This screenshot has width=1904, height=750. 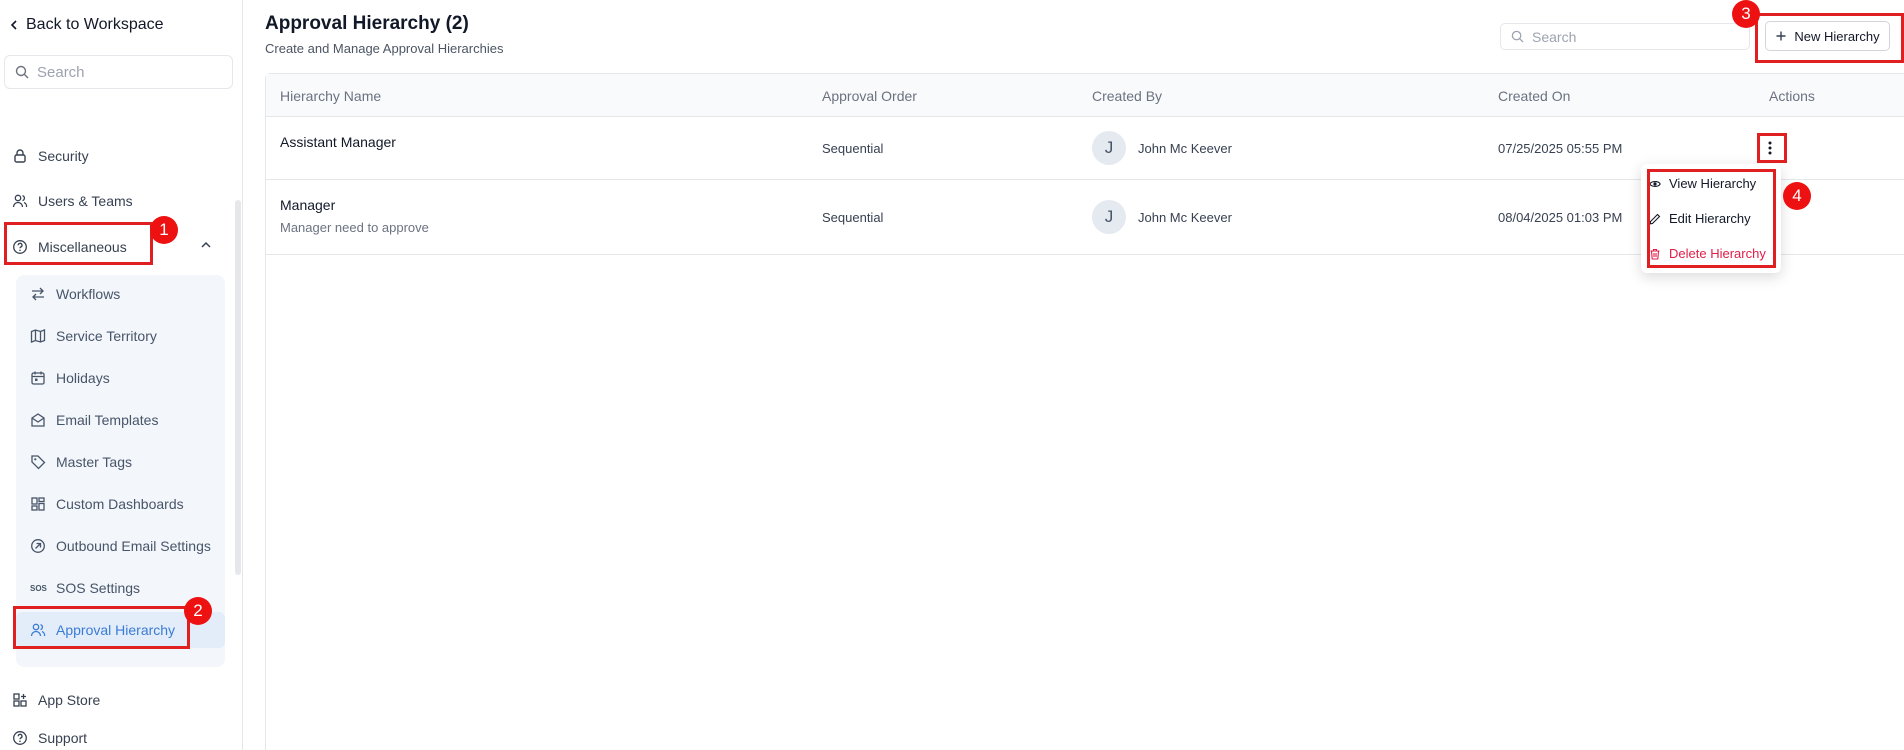 What do you see at coordinates (1655, 218) in the screenshot?
I see `pencil-icon` at bounding box center [1655, 218].